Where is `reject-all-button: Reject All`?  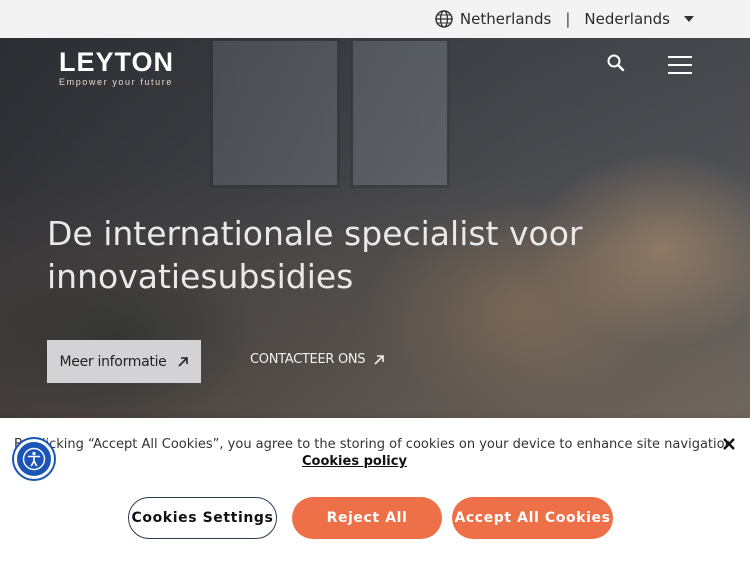 reject-all-button: Reject All is located at coordinates (367, 518).